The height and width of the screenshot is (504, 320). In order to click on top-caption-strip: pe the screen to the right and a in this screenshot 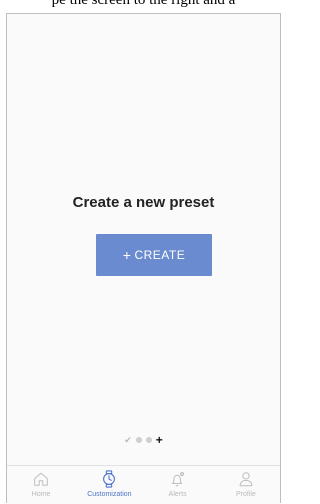, I will do `click(143, 7)`.